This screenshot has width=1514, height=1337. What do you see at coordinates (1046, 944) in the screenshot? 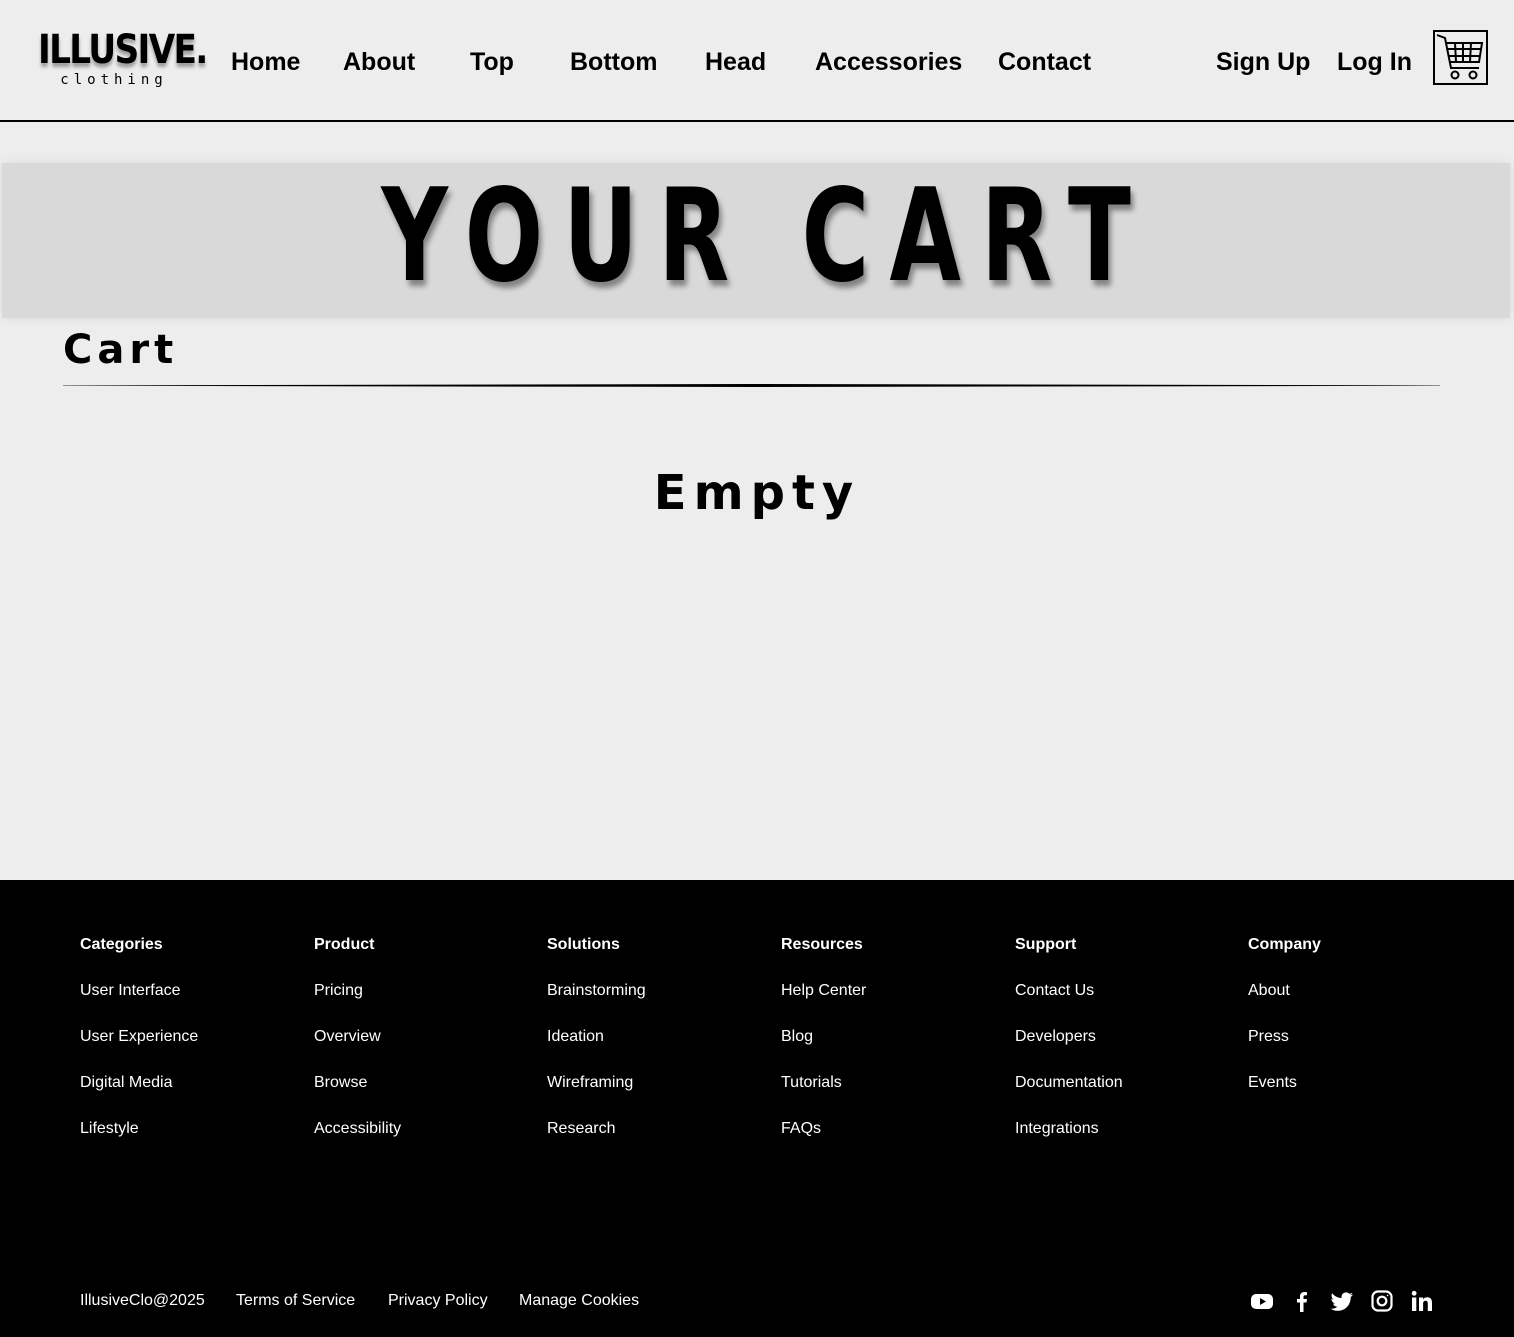
I see `footer-heading: Support` at bounding box center [1046, 944].